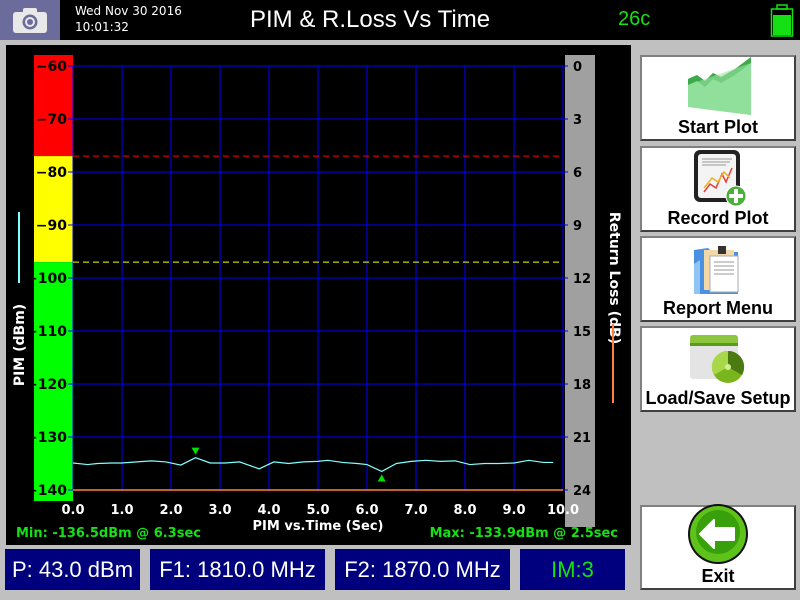  What do you see at coordinates (381, 478) in the screenshot?
I see `min-marker` at bounding box center [381, 478].